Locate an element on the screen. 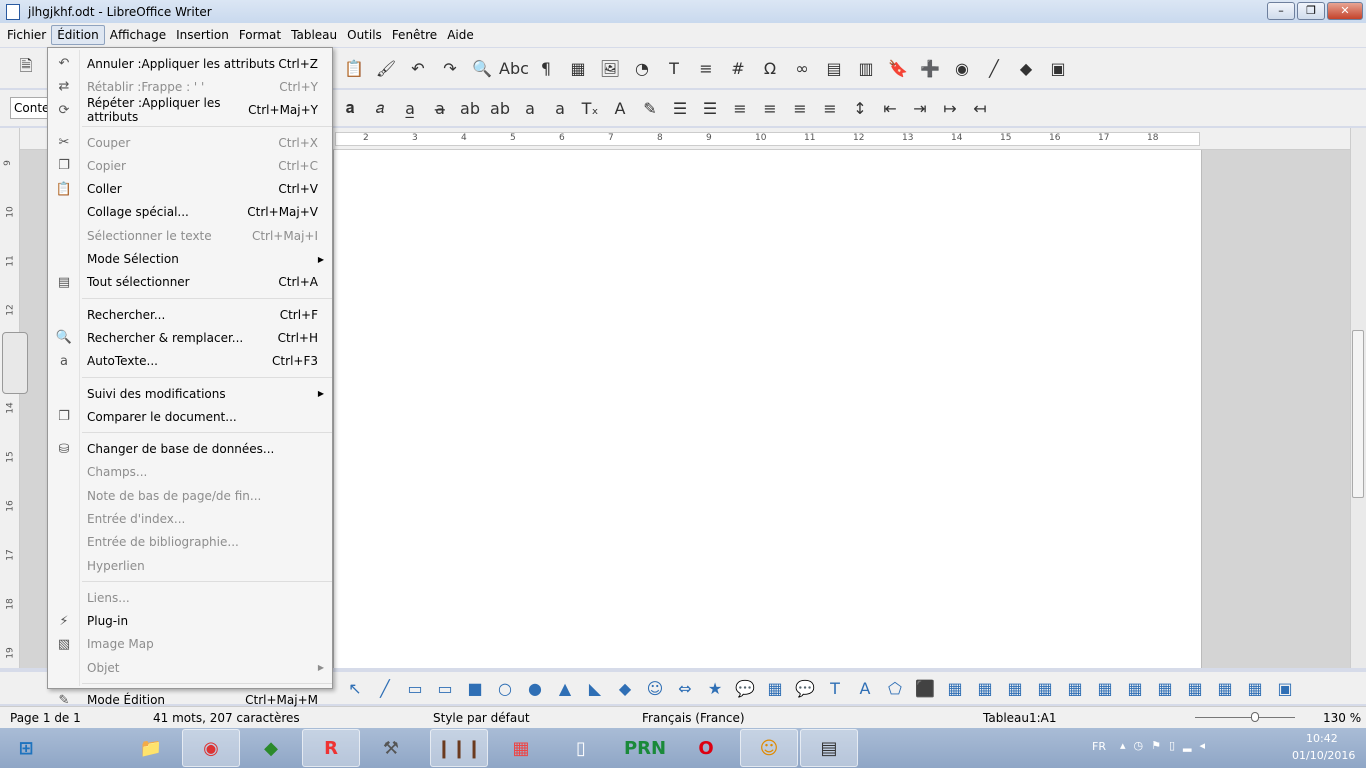 The width and height of the screenshot is (1366, 768). format-button-18-icon: ⇤ is located at coordinates (890, 108).